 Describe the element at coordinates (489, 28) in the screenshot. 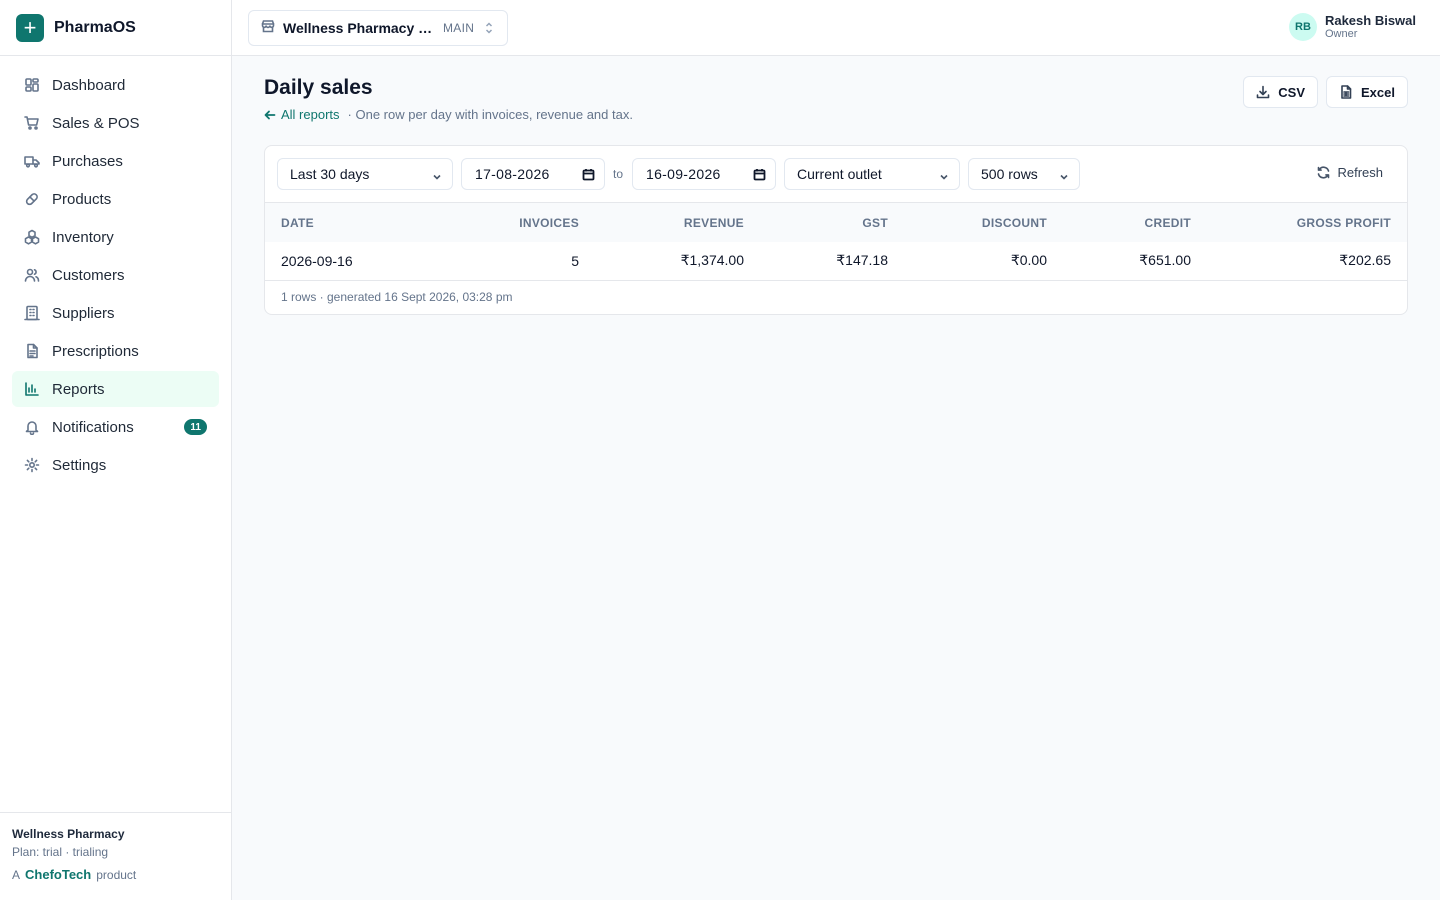

I see `chevron-up-down-icon` at that location.